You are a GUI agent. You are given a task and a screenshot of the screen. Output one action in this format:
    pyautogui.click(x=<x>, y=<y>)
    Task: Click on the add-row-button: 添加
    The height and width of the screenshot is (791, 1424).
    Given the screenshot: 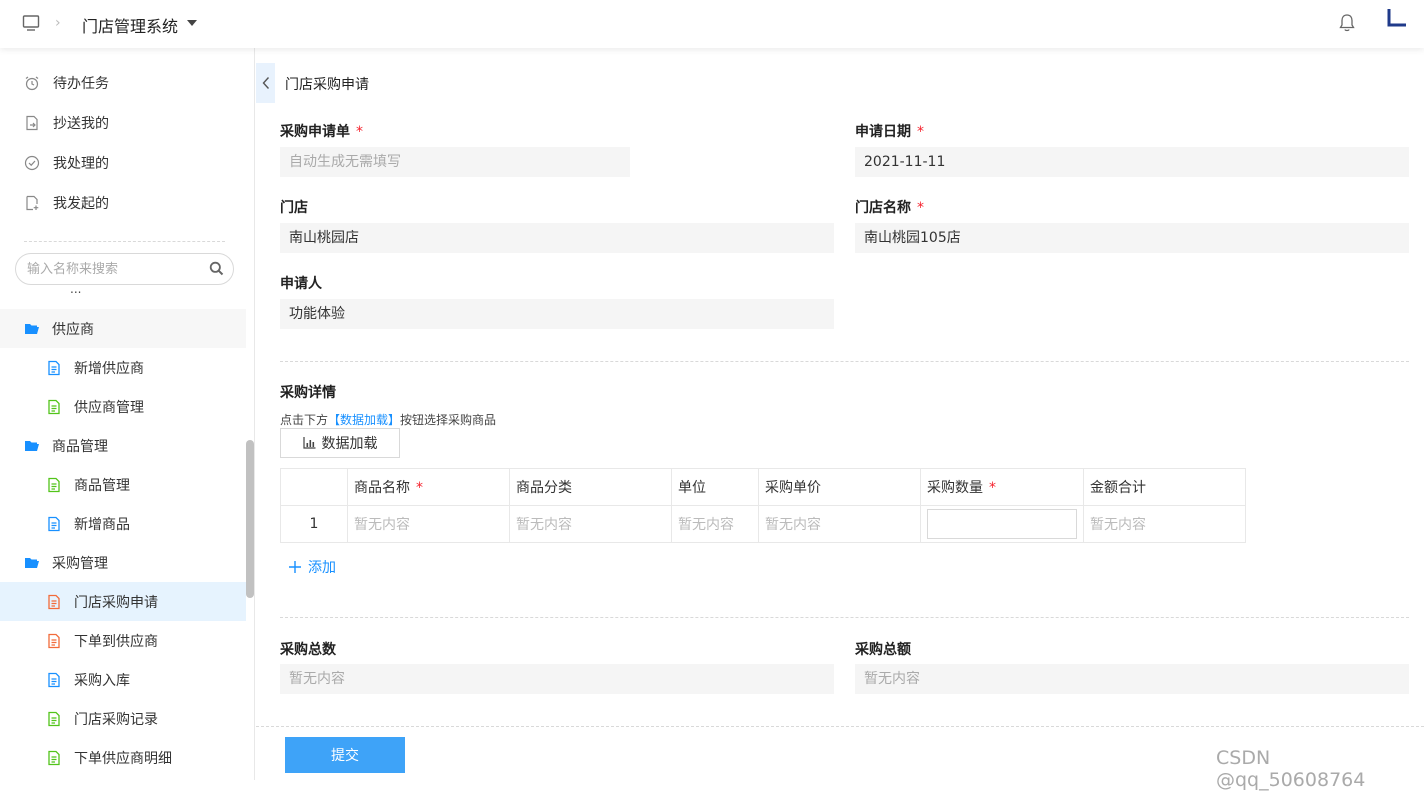 What is the action you would take?
    pyautogui.click(x=312, y=567)
    